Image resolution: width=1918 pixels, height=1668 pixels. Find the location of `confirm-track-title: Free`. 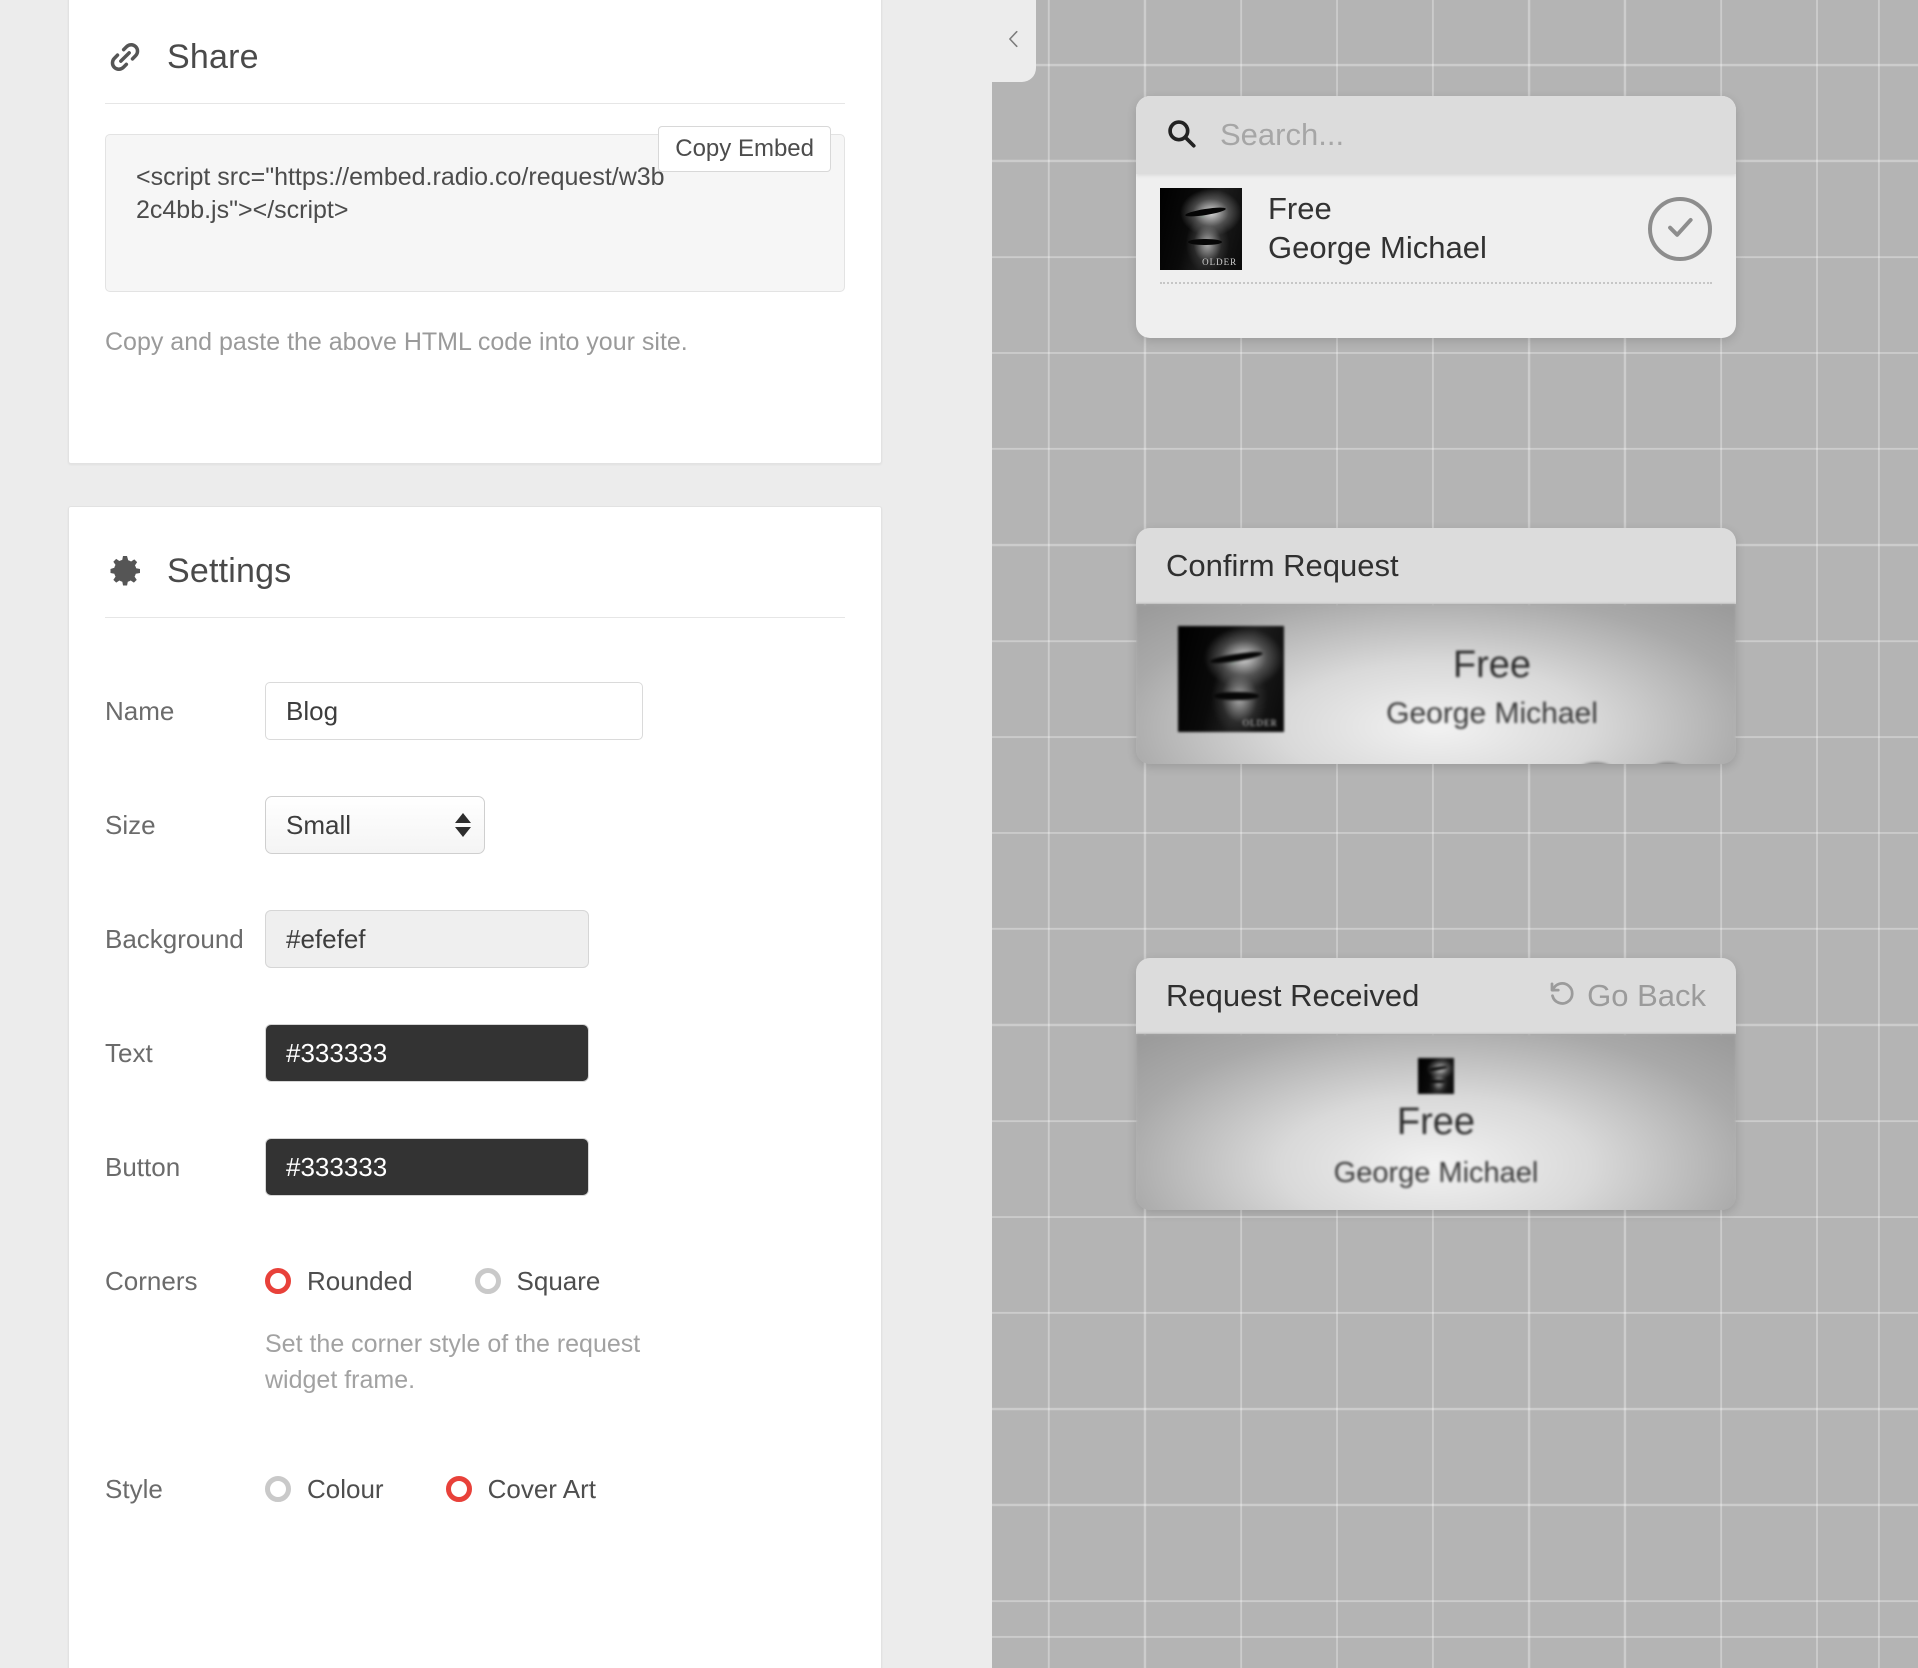

confirm-track-title: Free is located at coordinates (1492, 665).